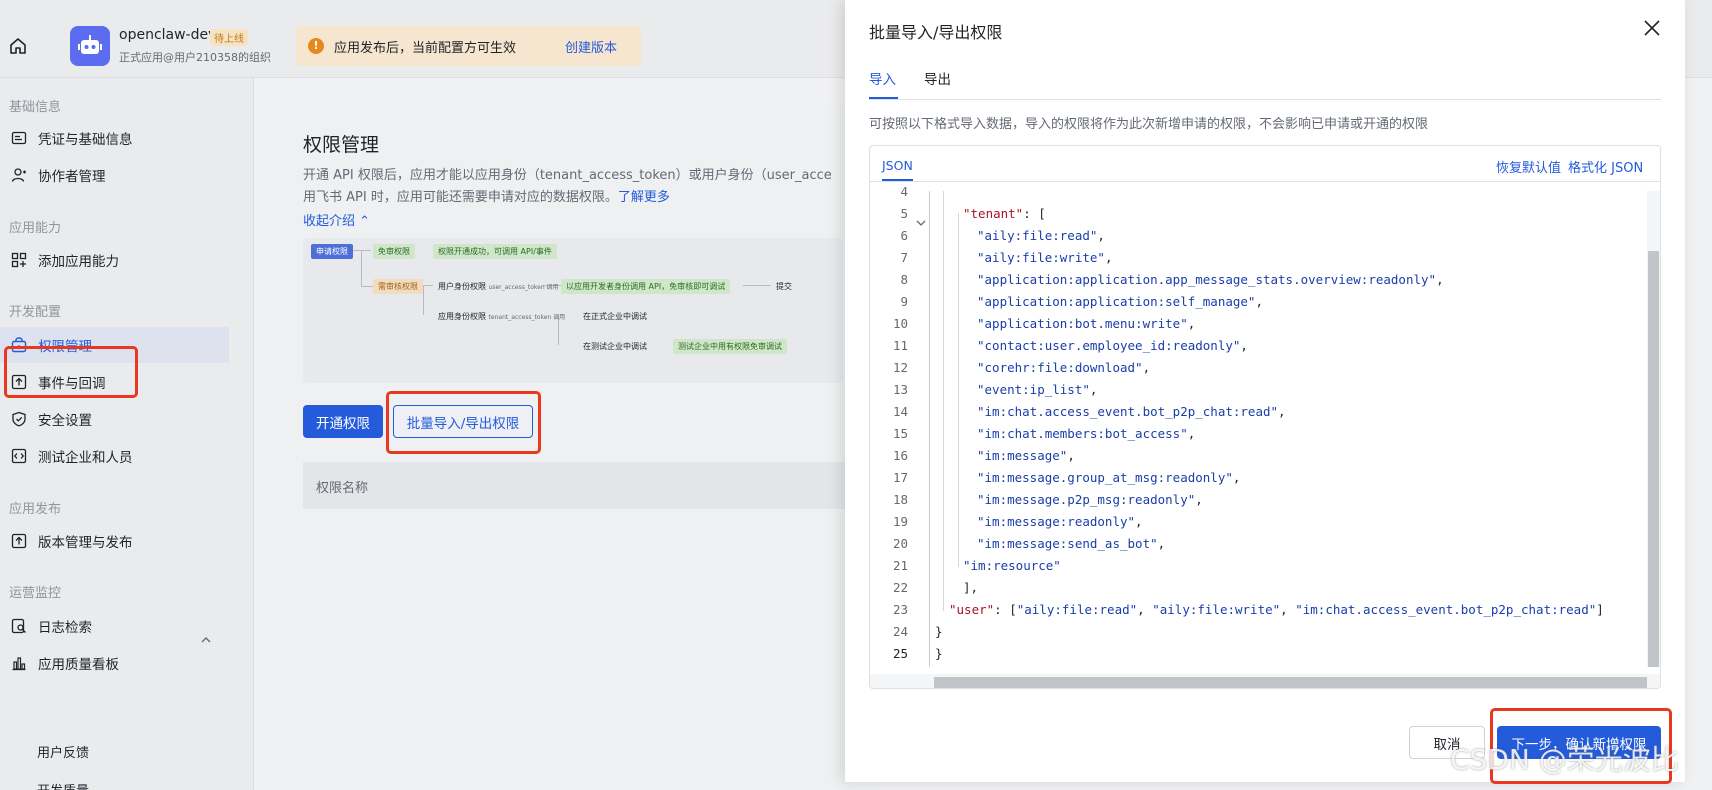 The width and height of the screenshot is (1712, 790). I want to click on code-line: 15 "im:chat.members:bot_access",, so click(1250, 434).